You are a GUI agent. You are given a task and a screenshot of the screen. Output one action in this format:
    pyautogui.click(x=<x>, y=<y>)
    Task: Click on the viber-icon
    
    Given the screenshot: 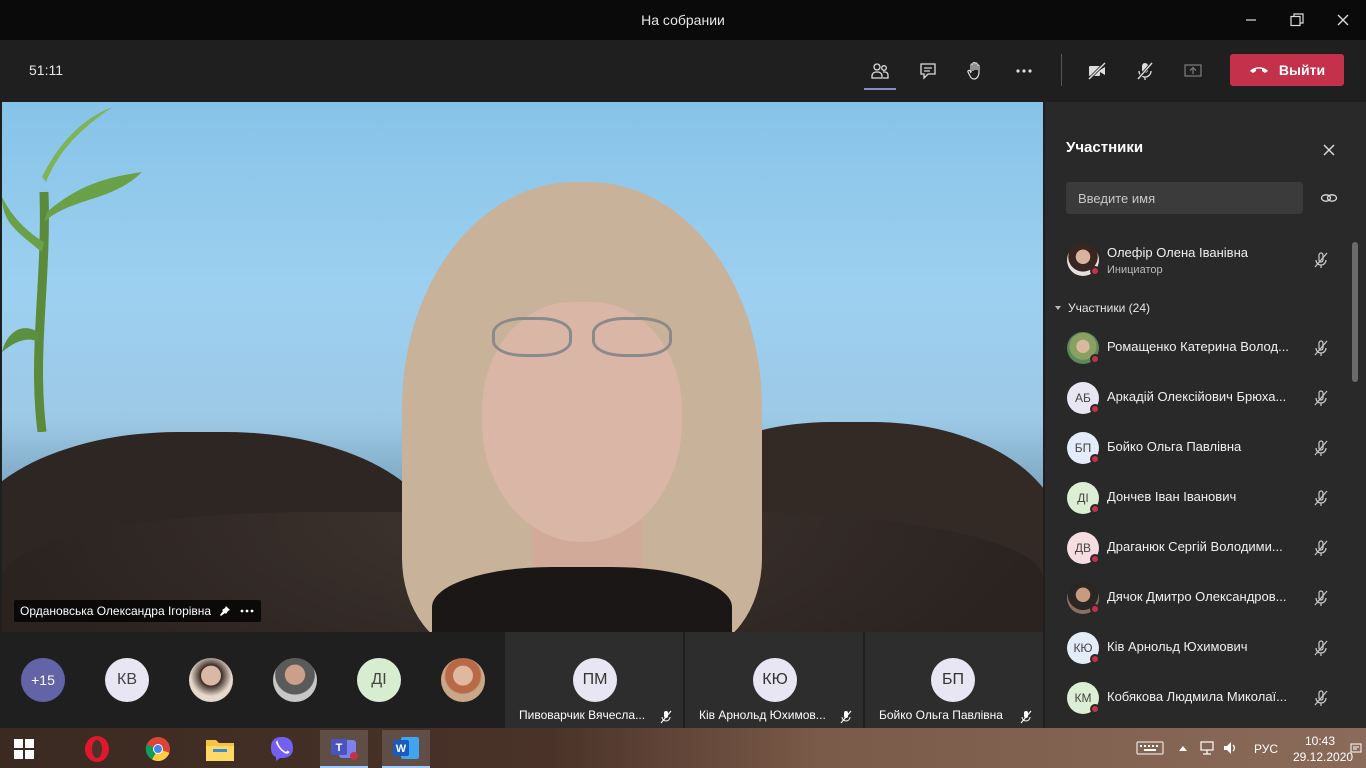 What is the action you would take?
    pyautogui.click(x=282, y=749)
    